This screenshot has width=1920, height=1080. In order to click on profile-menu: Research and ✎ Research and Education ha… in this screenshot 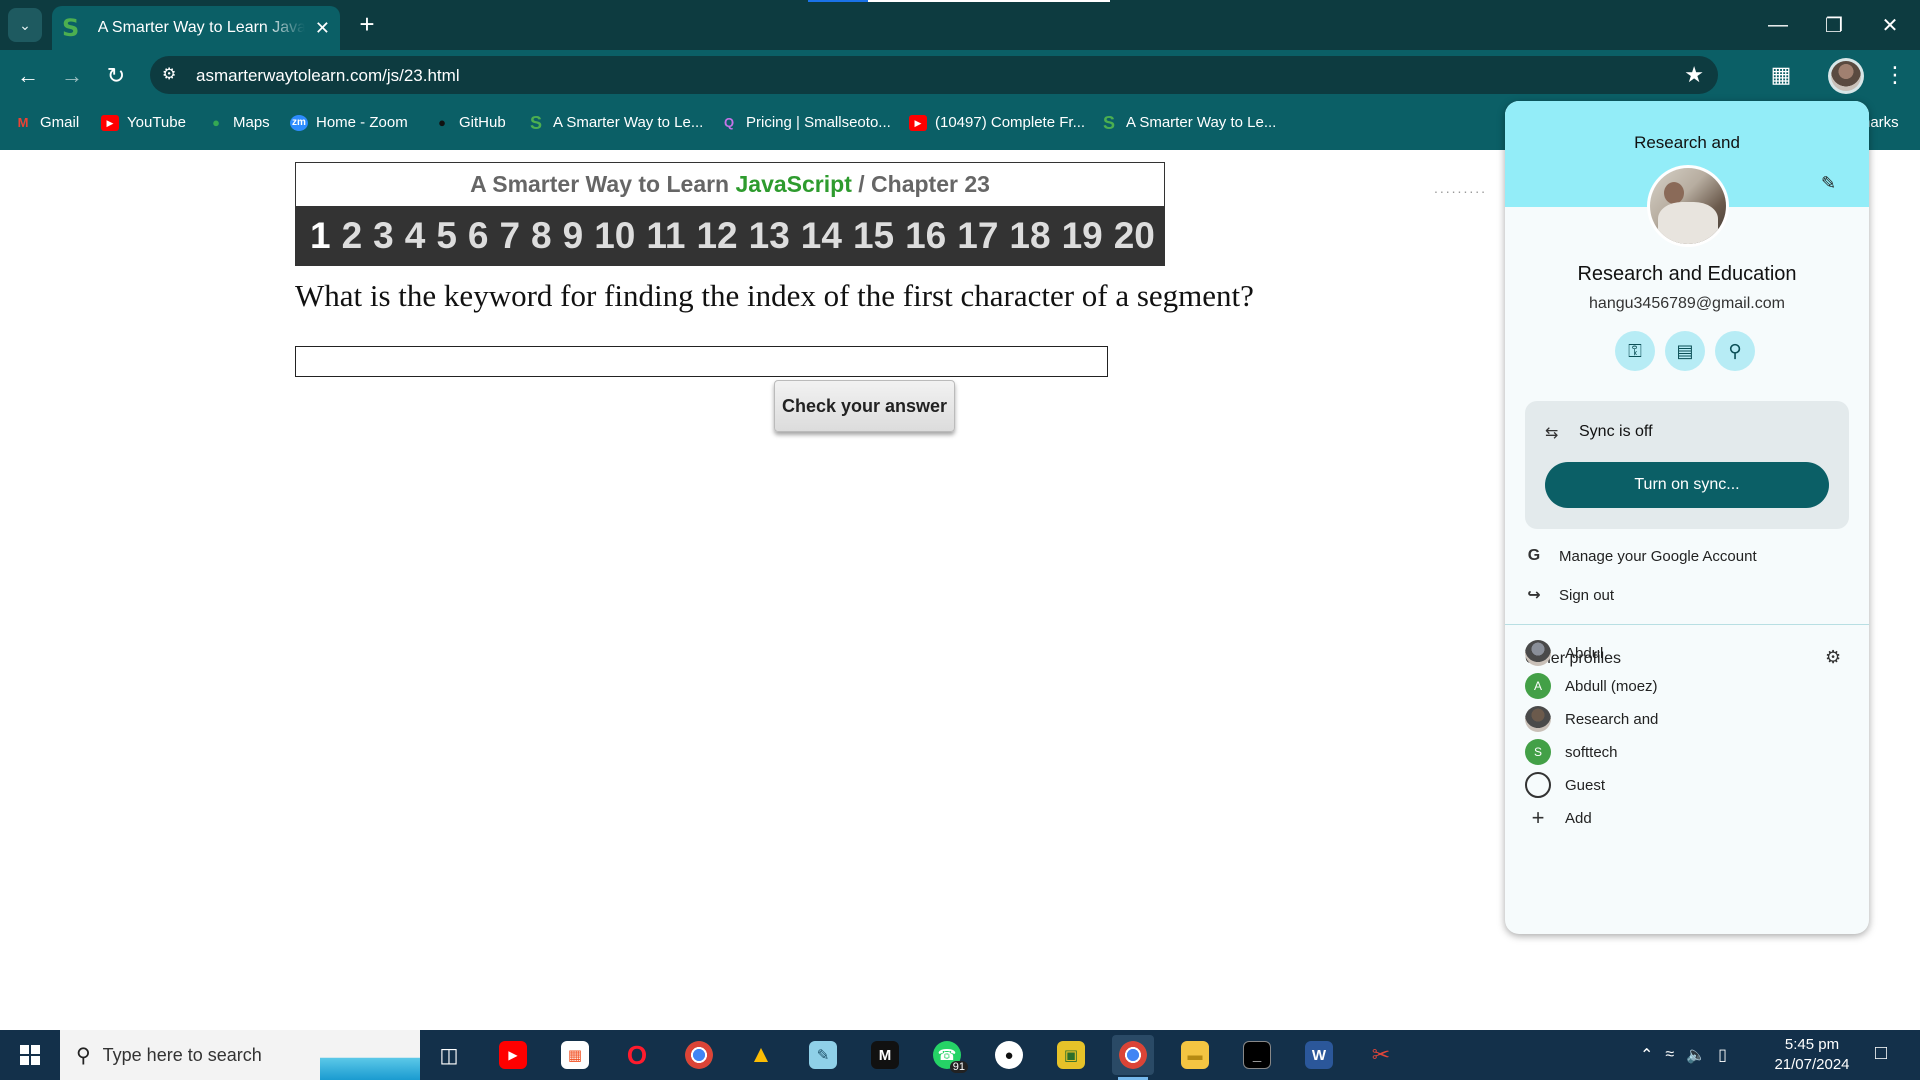, I will do `click(1687, 517)`.